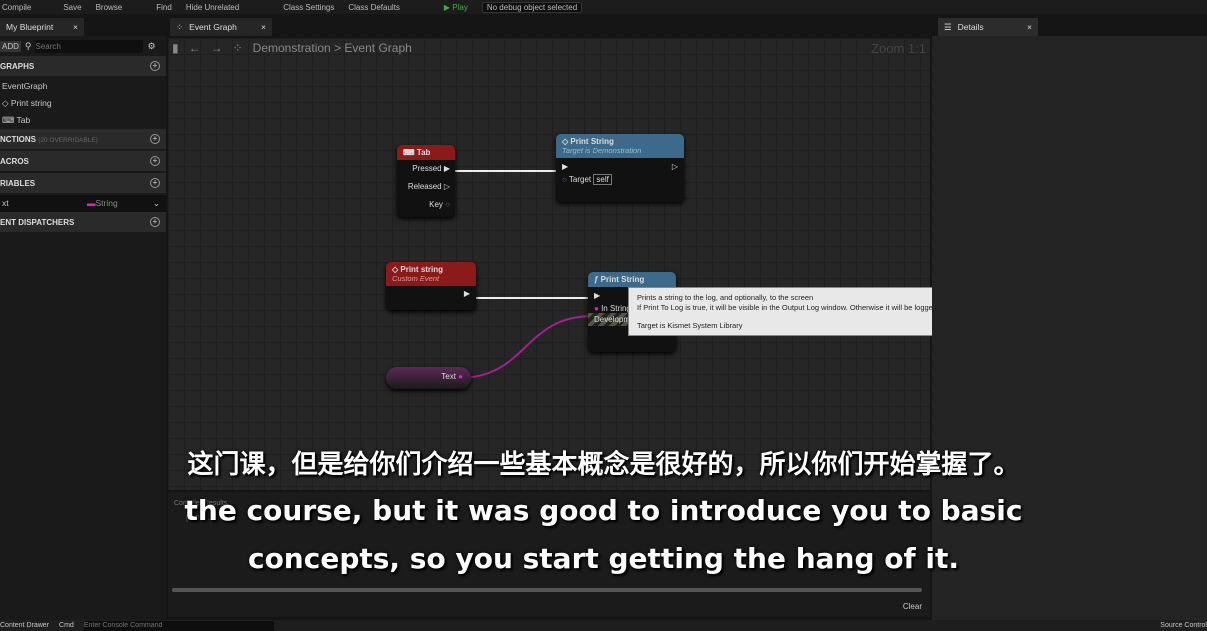 Image resolution: width=1207 pixels, height=631 pixels. What do you see at coordinates (988, 27) in the screenshot?
I see `tab-details: ☰ Details ×` at bounding box center [988, 27].